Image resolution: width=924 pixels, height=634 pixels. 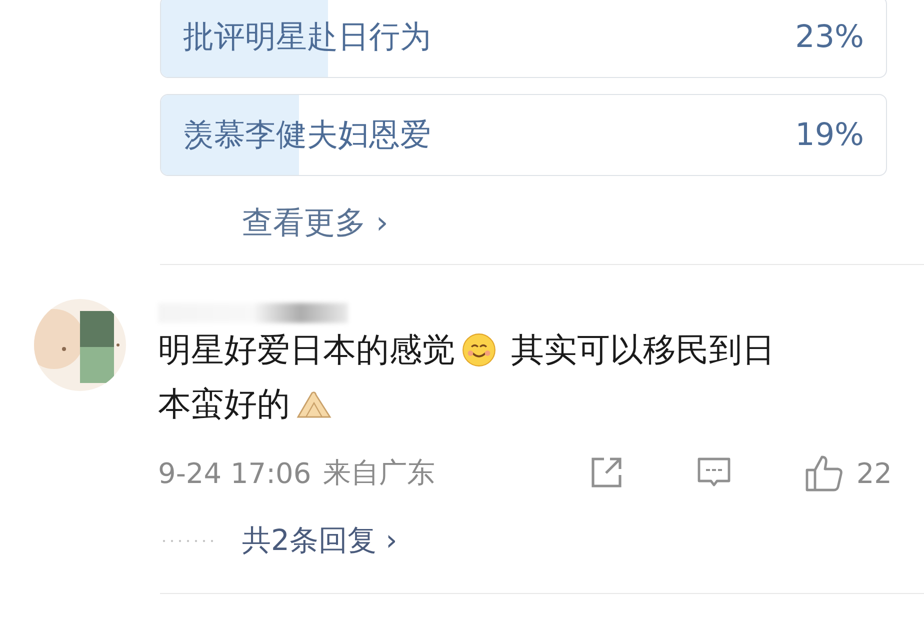 I want to click on option-percent: 19%, so click(x=829, y=135).